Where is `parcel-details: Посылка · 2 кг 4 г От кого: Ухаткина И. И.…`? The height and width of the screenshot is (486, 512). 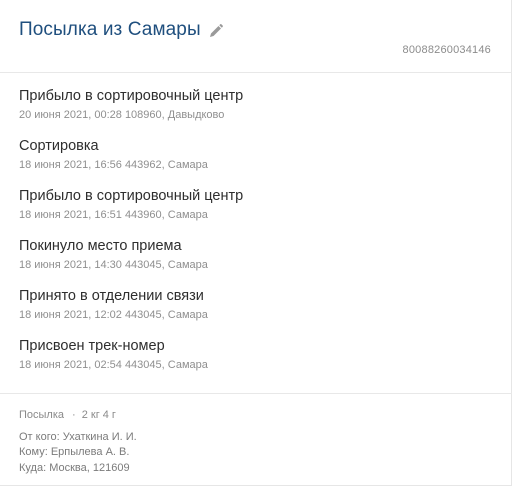
parcel-details: Посылка · 2 кг 4 г От кого: Ухаткина И. И.… is located at coordinates (254, 442).